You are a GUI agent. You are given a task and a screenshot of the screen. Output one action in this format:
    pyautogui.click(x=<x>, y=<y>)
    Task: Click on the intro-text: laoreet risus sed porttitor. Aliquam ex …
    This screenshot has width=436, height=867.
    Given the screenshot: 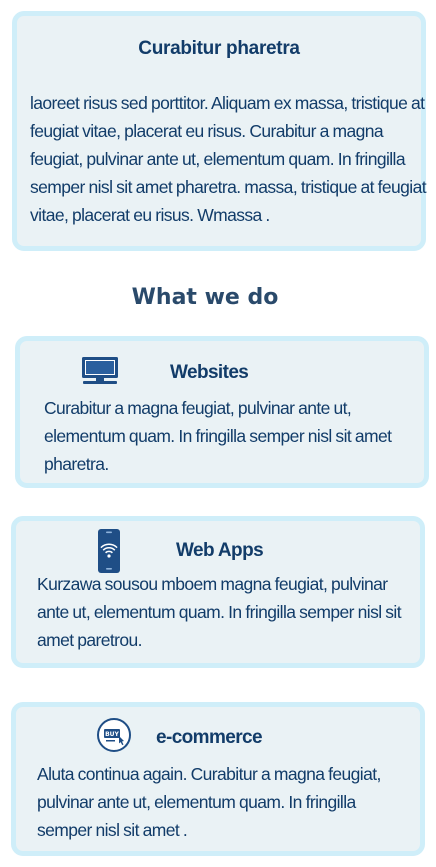 What is the action you would take?
    pyautogui.click(x=228, y=159)
    